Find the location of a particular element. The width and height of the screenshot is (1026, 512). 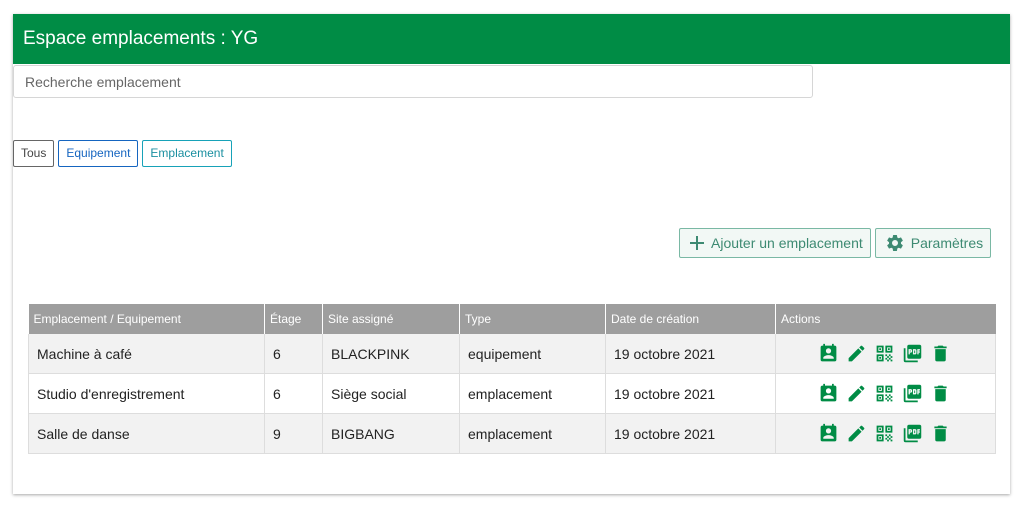

search-input is located at coordinates (413, 81).